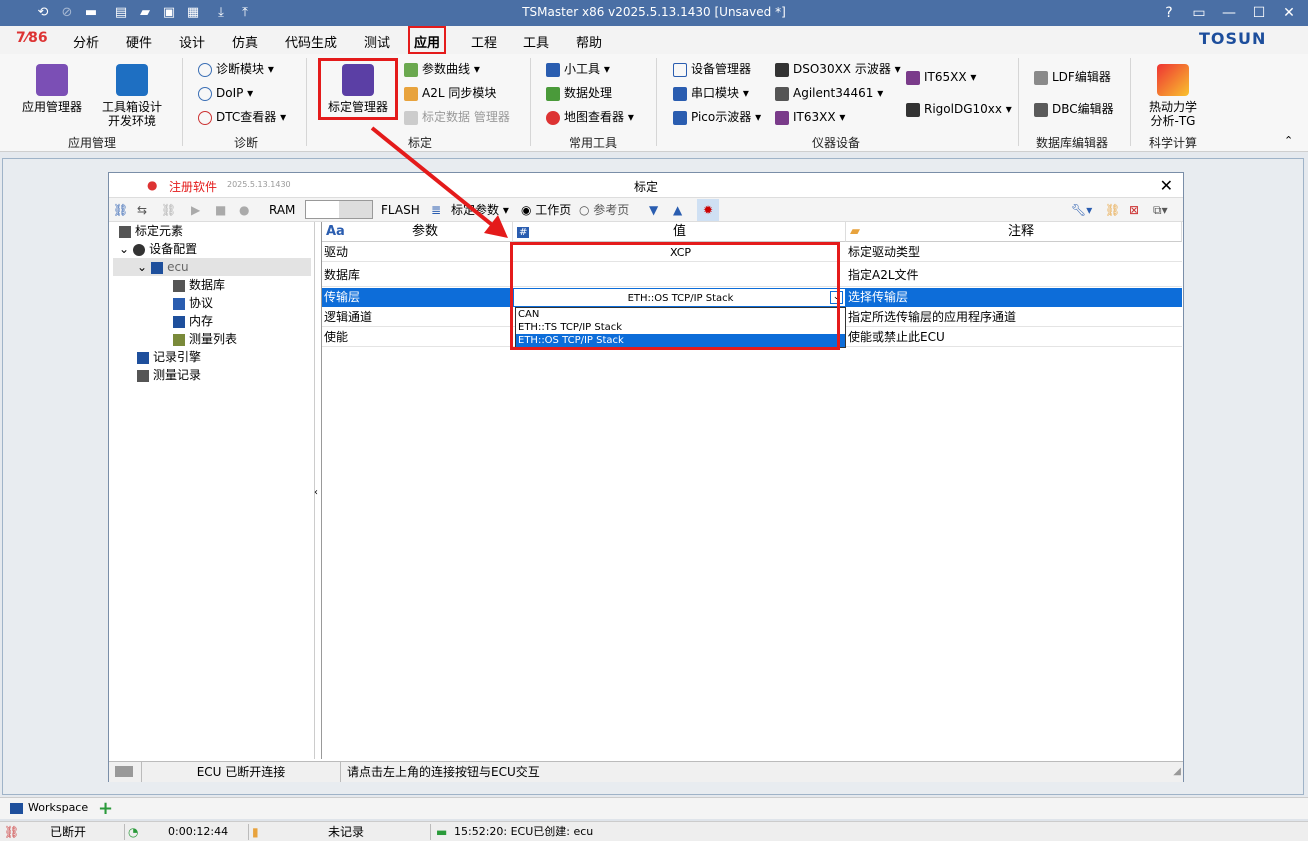  What do you see at coordinates (105, 808) in the screenshot?
I see `add-workspace-icon: +` at bounding box center [105, 808].